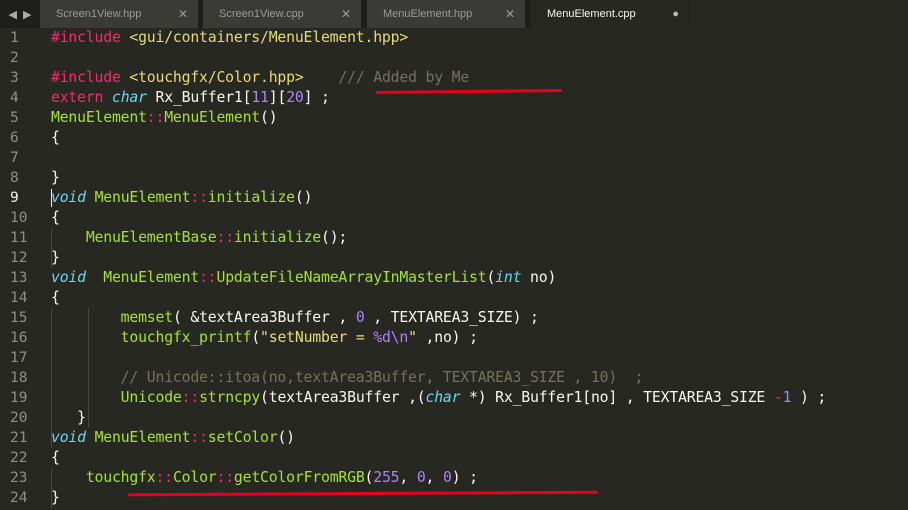 The image size is (908, 510). I want to click on line-number: 18, so click(19, 378).